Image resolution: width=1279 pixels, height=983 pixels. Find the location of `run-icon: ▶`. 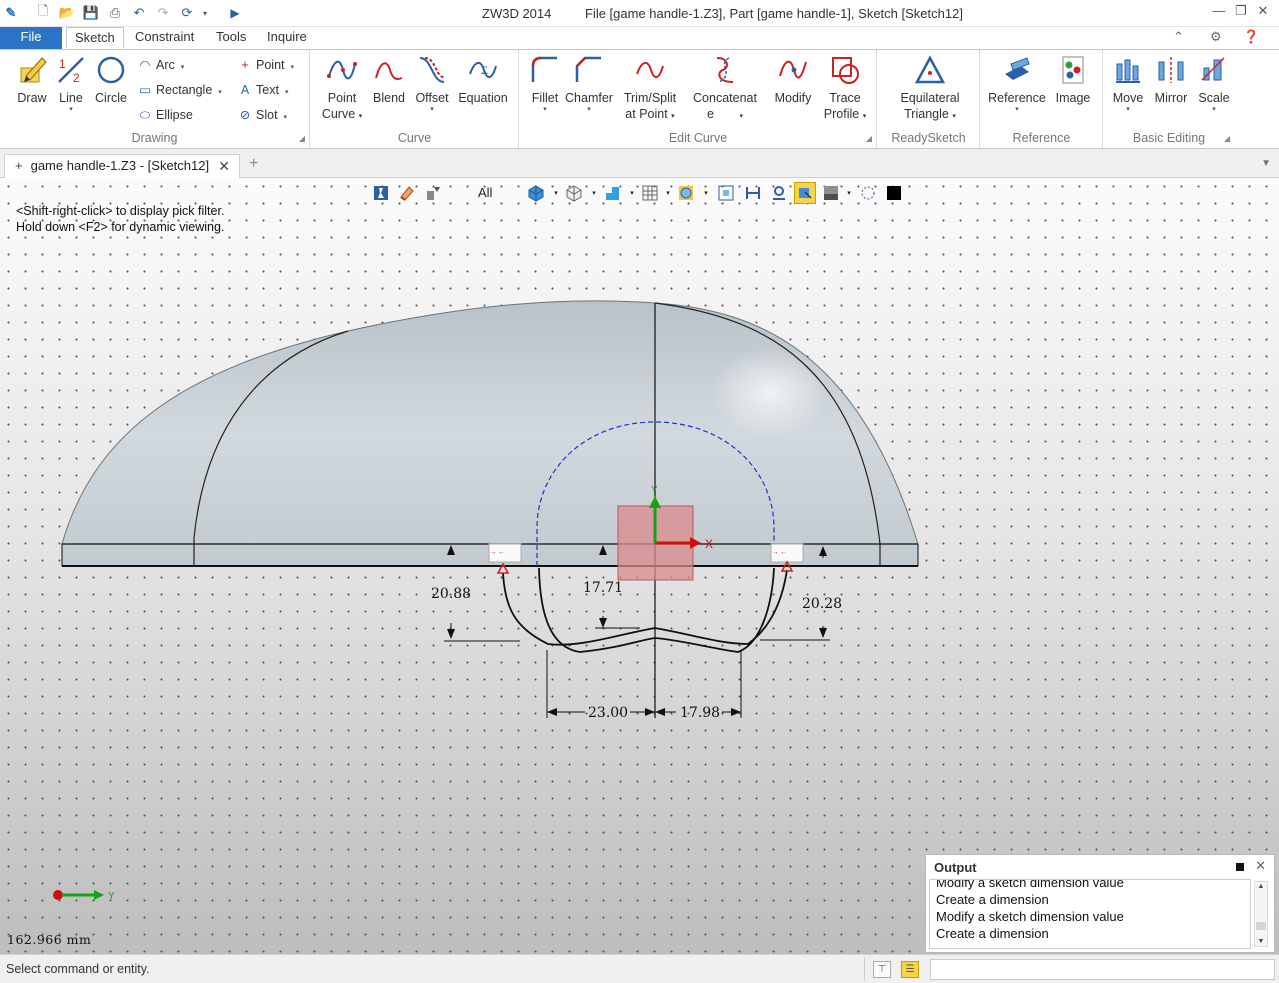

run-icon: ▶ is located at coordinates (235, 13).